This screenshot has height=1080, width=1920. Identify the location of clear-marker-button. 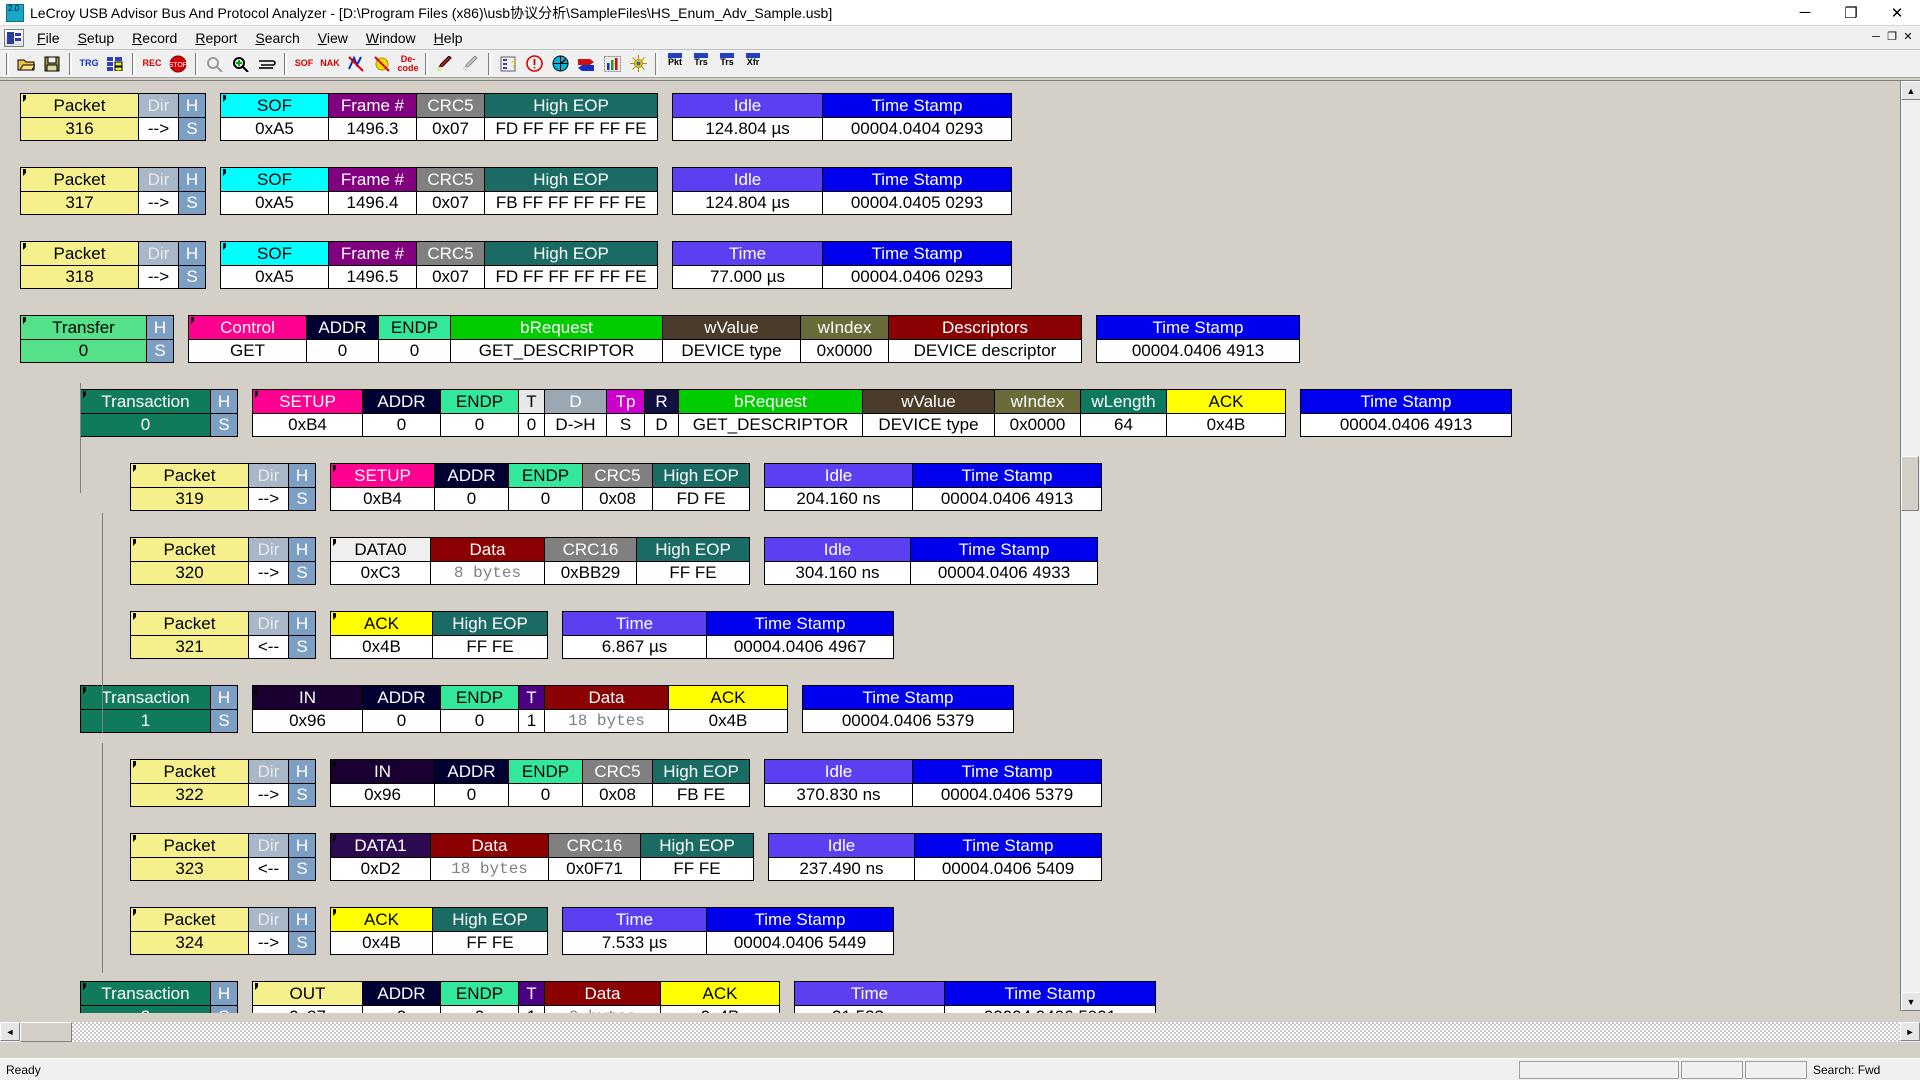
(471, 64).